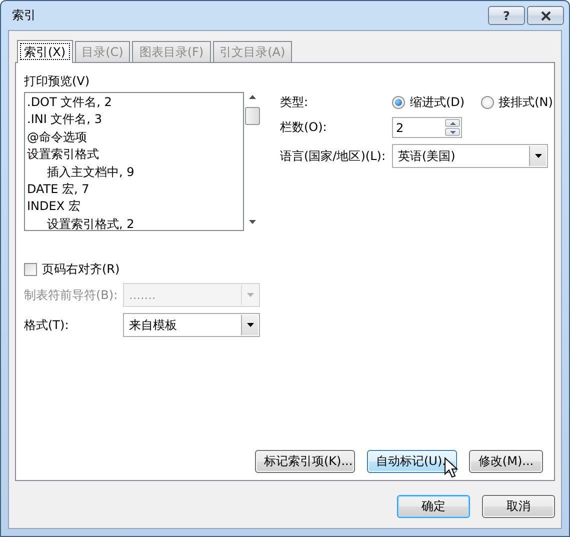  What do you see at coordinates (63, 155) in the screenshot?
I see `list-entry: 设置索引格式` at bounding box center [63, 155].